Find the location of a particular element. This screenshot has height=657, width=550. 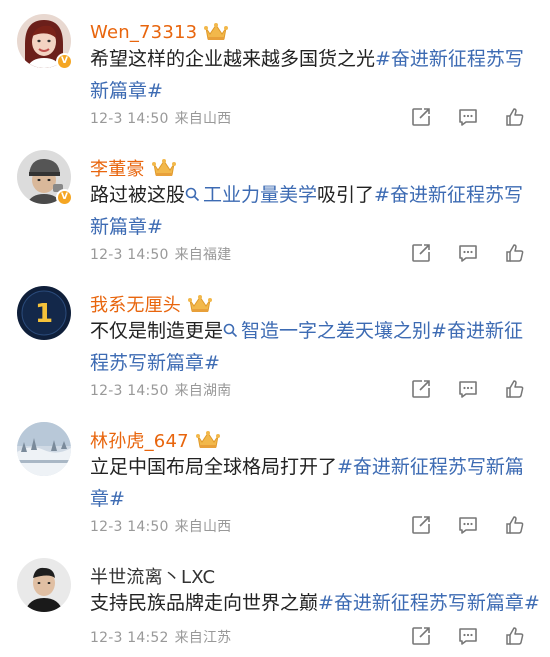

search-link: 工业力量美学 is located at coordinates (251, 195).